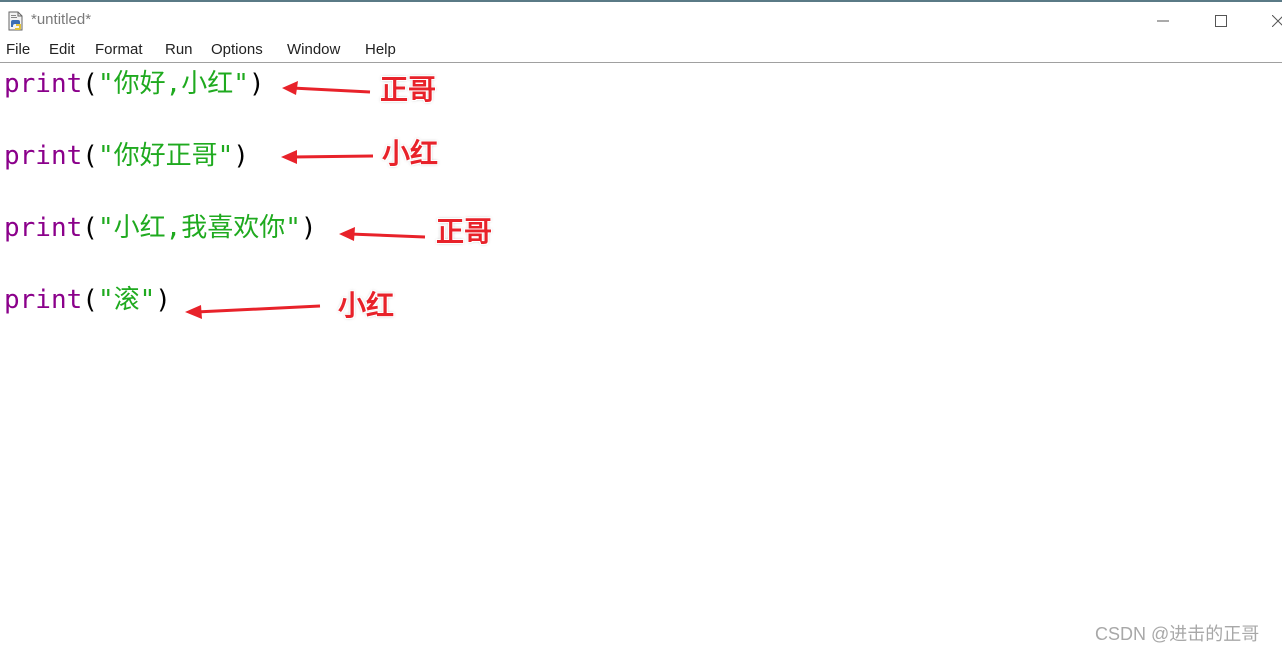  I want to click on annotation-arrows, so click(305, 200).